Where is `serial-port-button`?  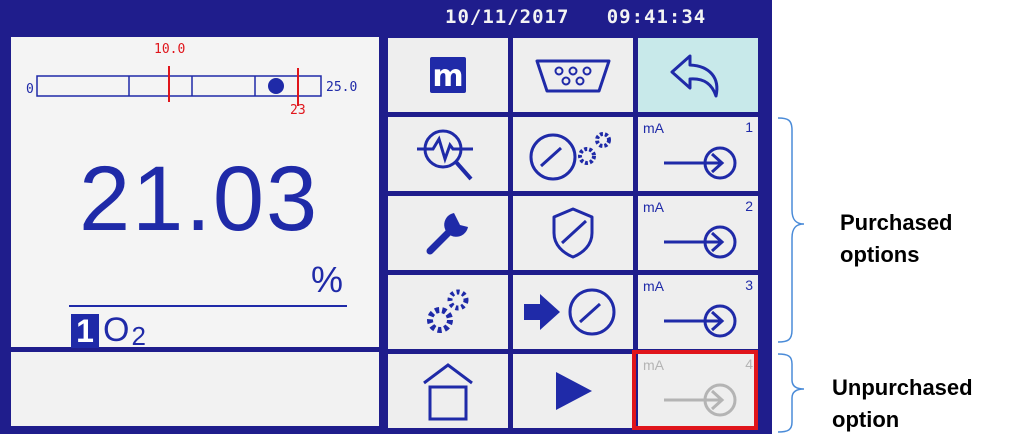
serial-port-button is located at coordinates (573, 75).